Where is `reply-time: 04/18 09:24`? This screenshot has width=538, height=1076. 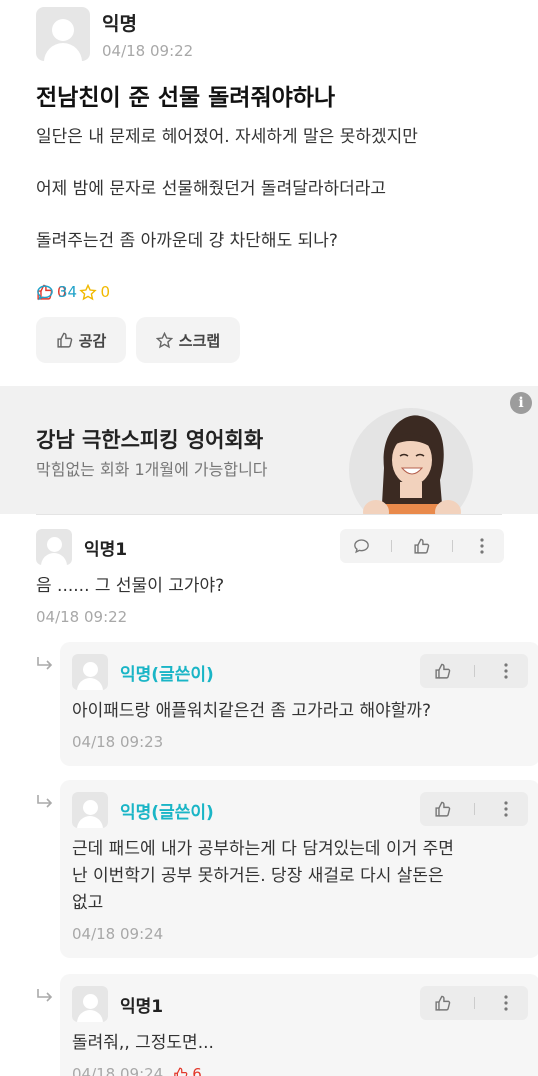
reply-time: 04/18 09:24 is located at coordinates (300, 934).